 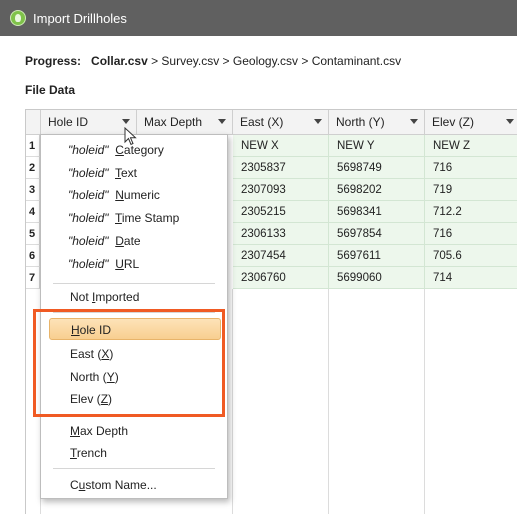 What do you see at coordinates (33, 168) in the screenshot?
I see `row-number: 2` at bounding box center [33, 168].